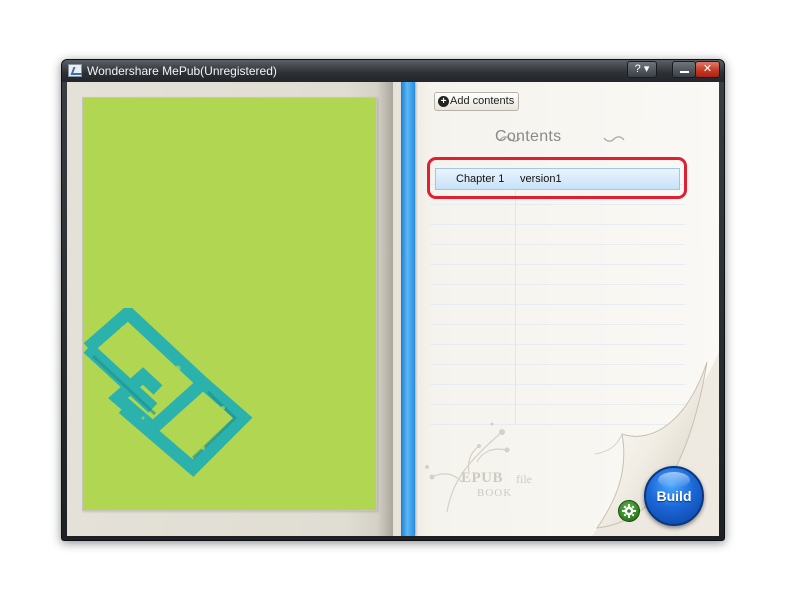 This screenshot has height=601, width=786. What do you see at coordinates (482, 101) in the screenshot?
I see `add-contents-label: Add contents` at bounding box center [482, 101].